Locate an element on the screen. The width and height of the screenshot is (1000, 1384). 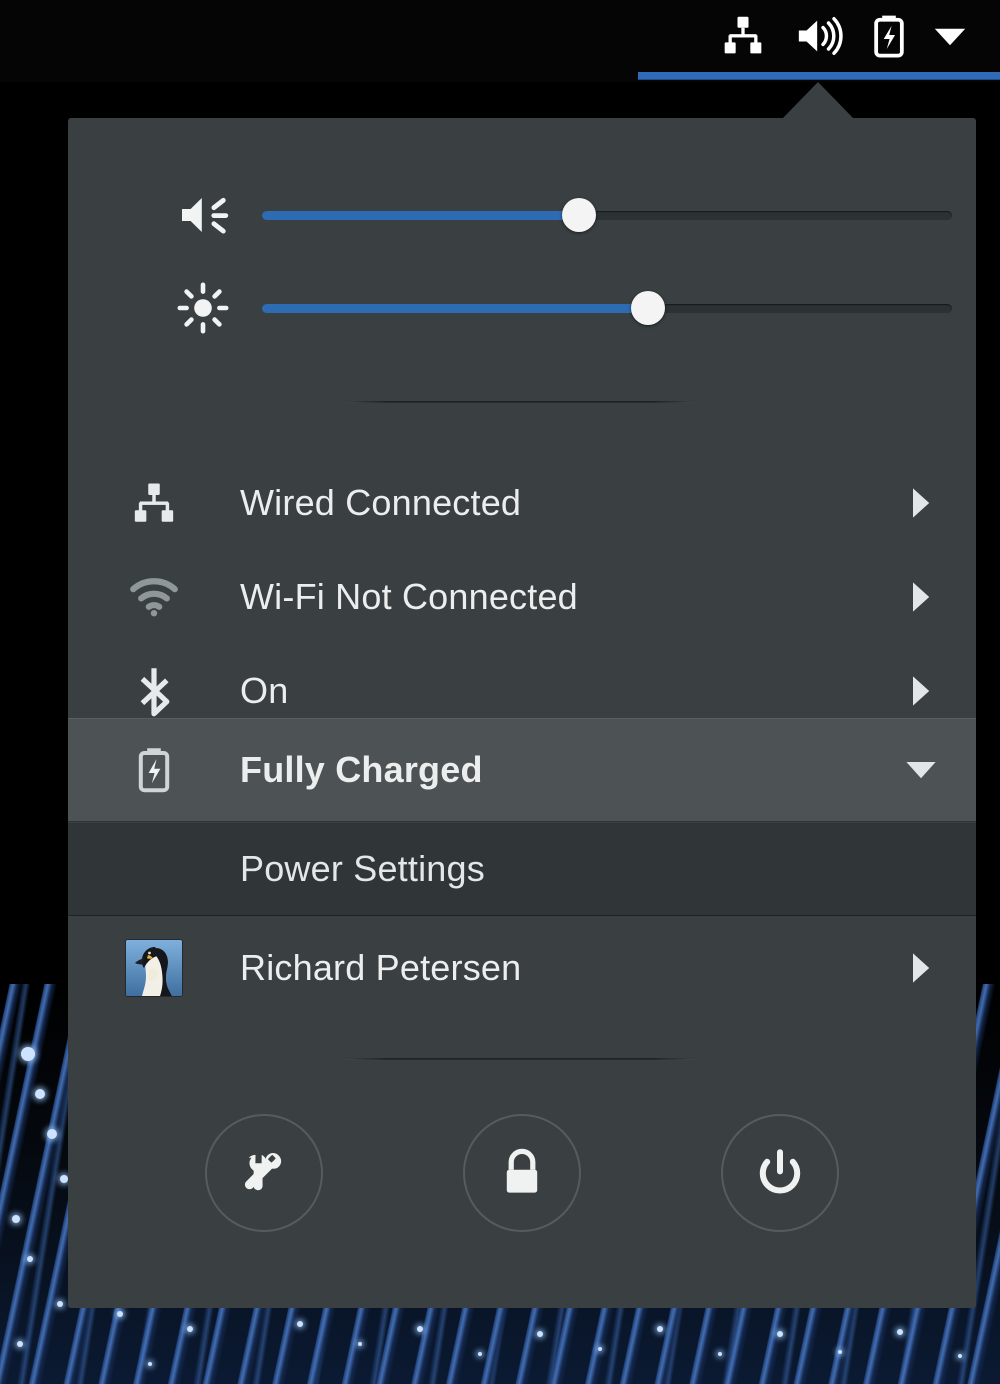
menu-item-label: Fully Charged is located at coordinates (361, 769).